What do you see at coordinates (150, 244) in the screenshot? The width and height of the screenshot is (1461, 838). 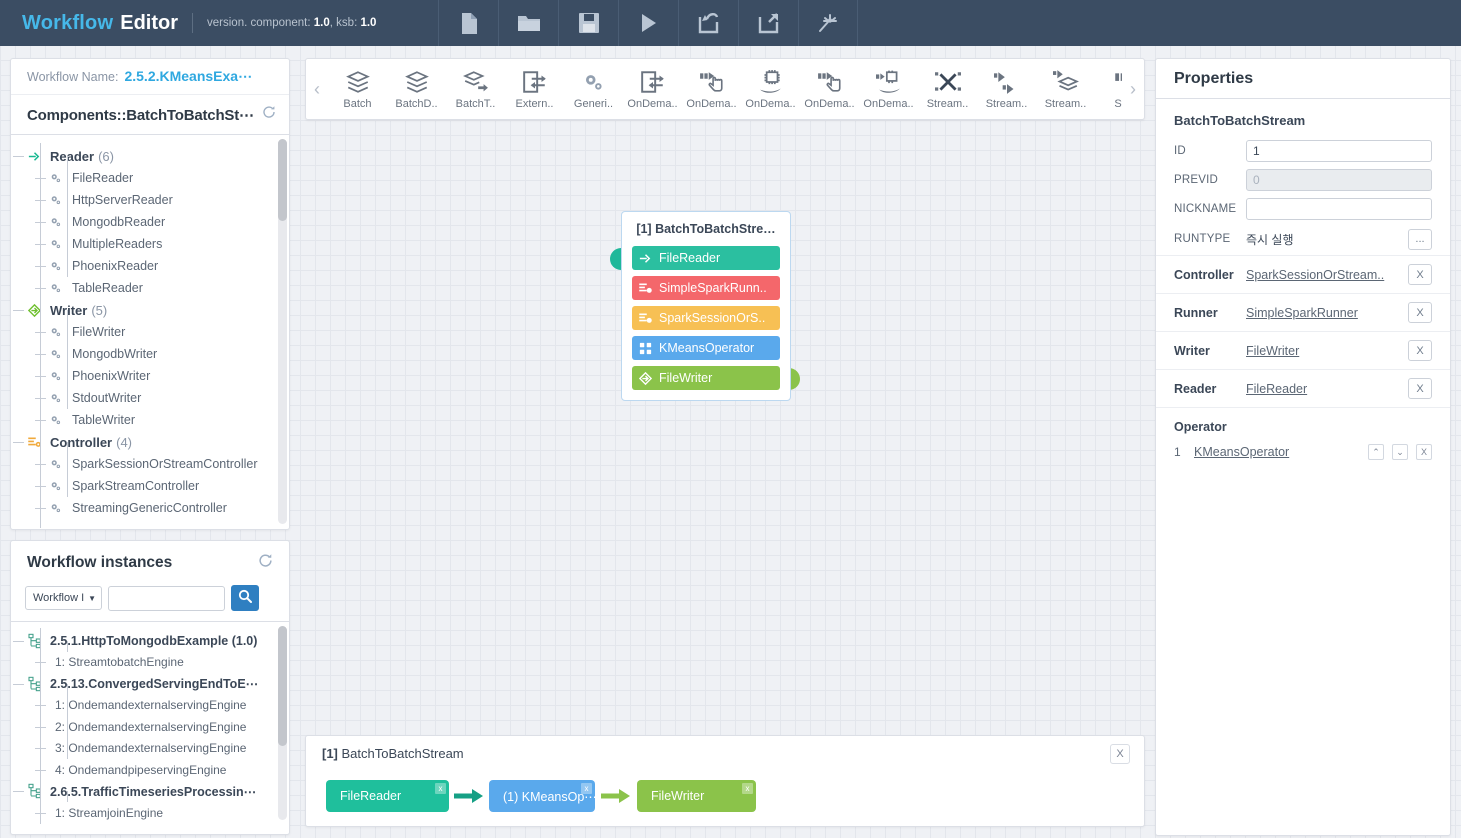 I see `tree-item-multiplereaders: MultipleReaders` at bounding box center [150, 244].